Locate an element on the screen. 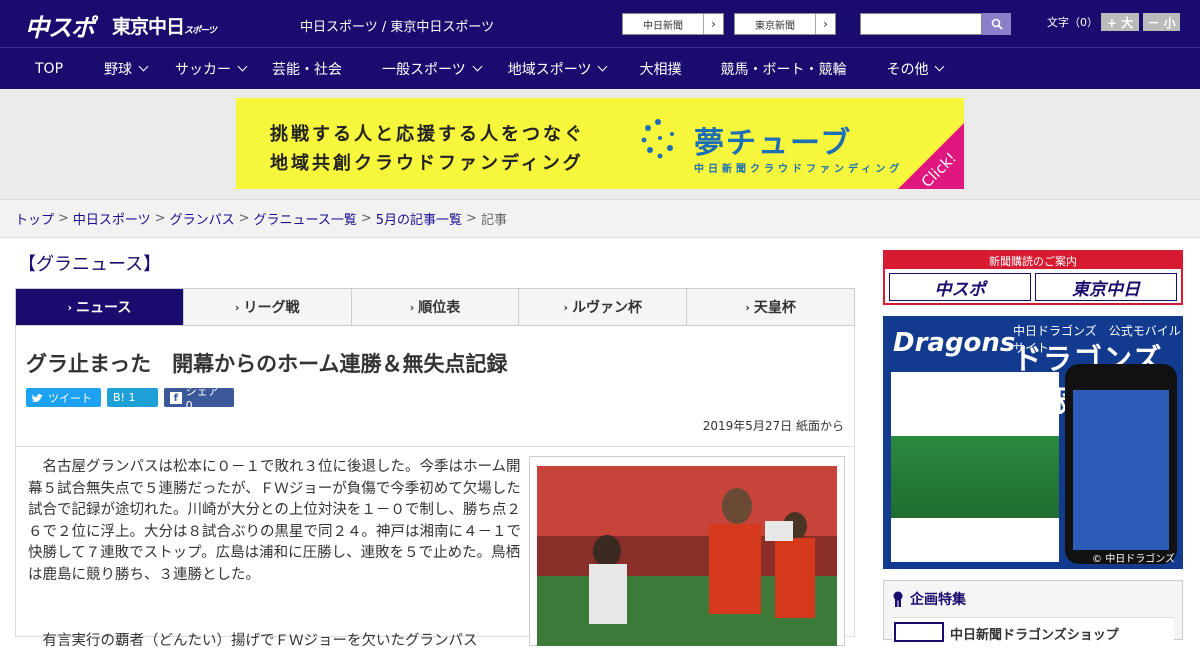  nav-item-top: TOP is located at coordinates (49, 68).